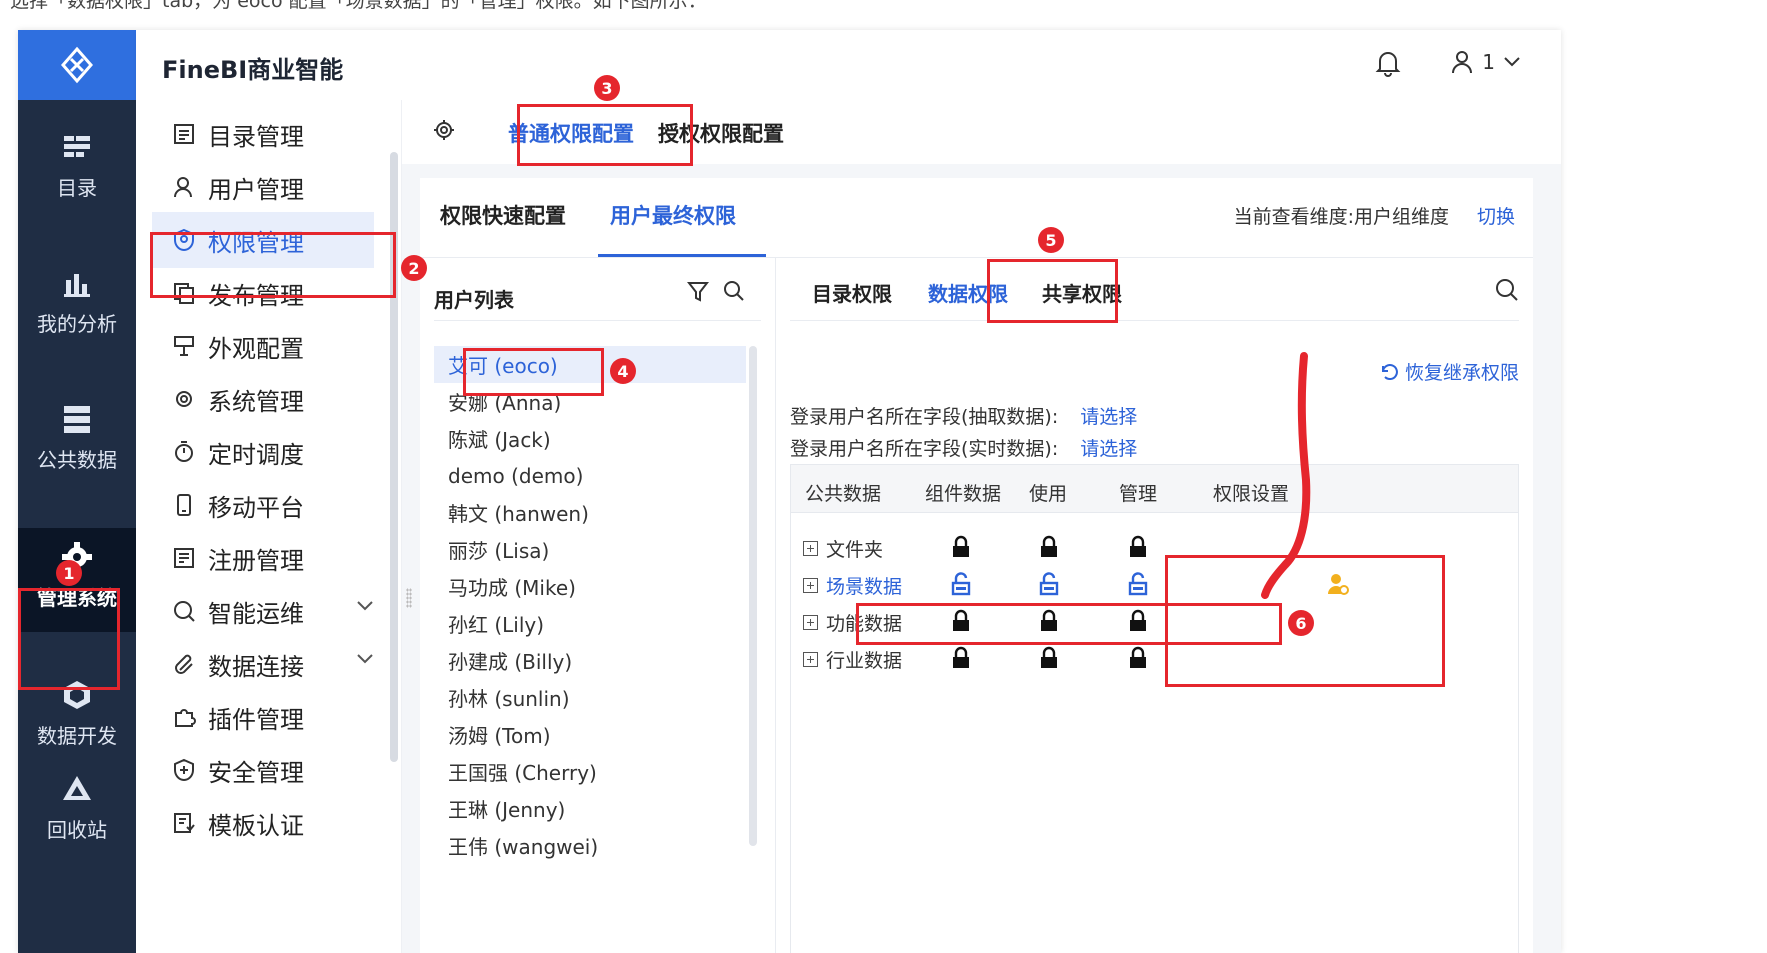 This screenshot has height=953, width=1767. What do you see at coordinates (256, 507) in the screenshot?
I see `menu-label: 移动平台` at bounding box center [256, 507].